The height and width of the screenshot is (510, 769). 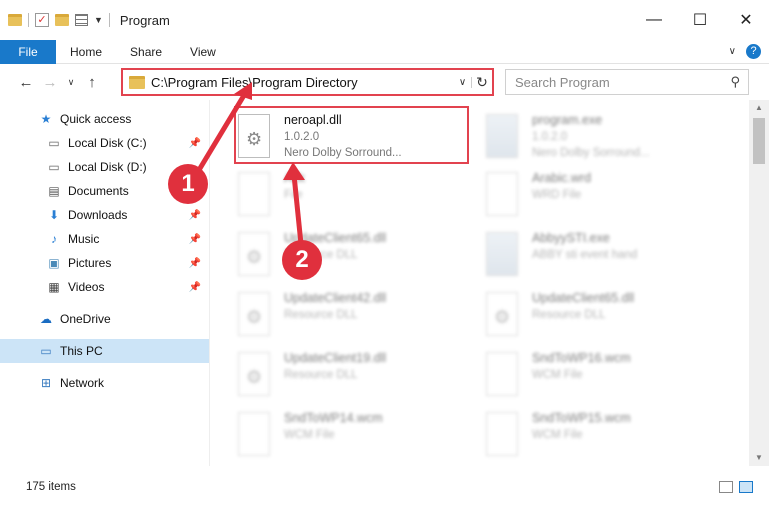 I want to click on annotation-badge-1: 1, so click(x=188, y=184).